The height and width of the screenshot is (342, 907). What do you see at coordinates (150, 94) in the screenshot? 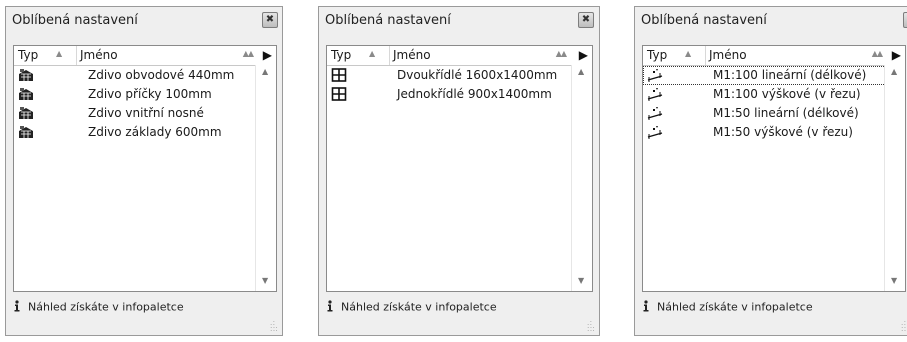
I see `item-name: Zdivo příčky 100mm` at bounding box center [150, 94].